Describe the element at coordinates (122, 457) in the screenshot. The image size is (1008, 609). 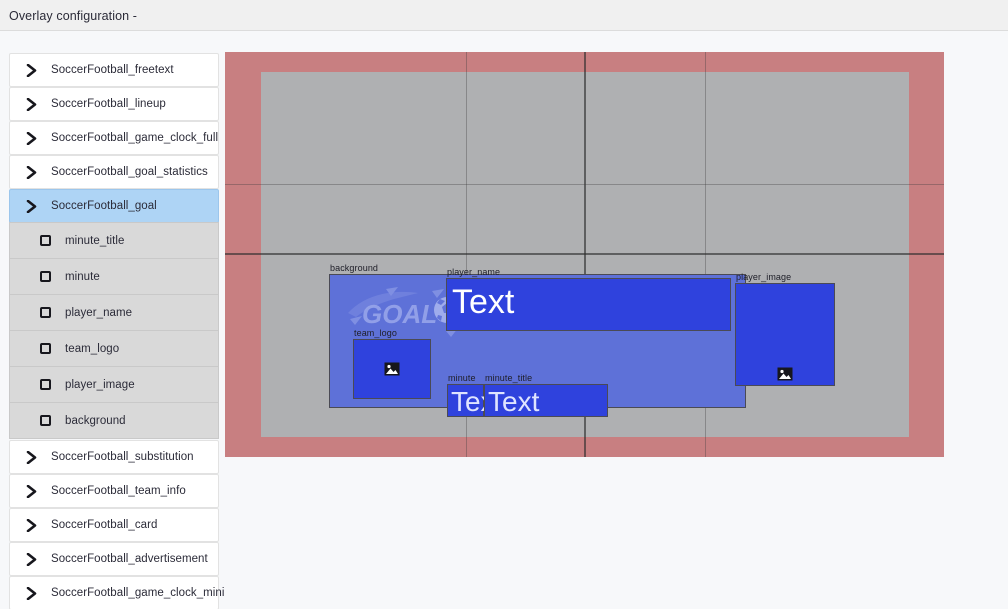
I see `sidebar-item-label: SoccerFootball_substitution` at that location.